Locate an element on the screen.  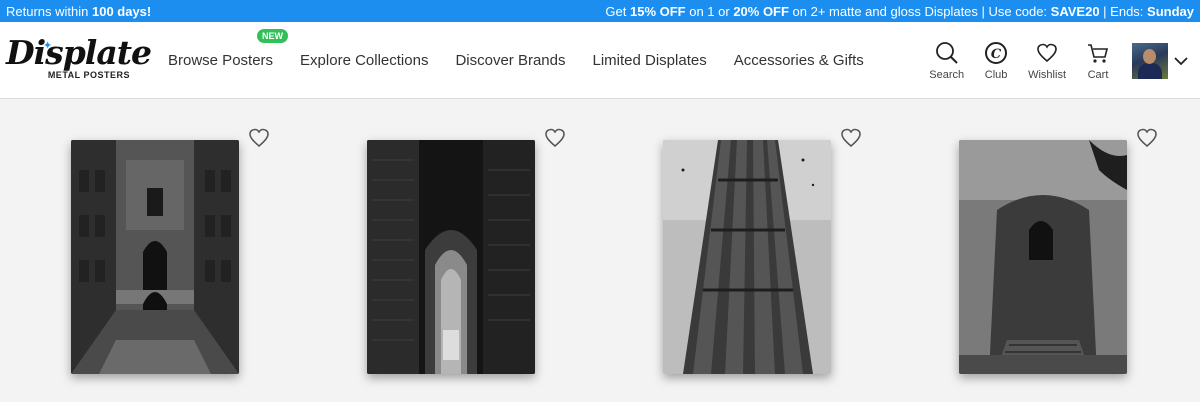
wishlist-label: Wishlist is located at coordinates (1047, 74).